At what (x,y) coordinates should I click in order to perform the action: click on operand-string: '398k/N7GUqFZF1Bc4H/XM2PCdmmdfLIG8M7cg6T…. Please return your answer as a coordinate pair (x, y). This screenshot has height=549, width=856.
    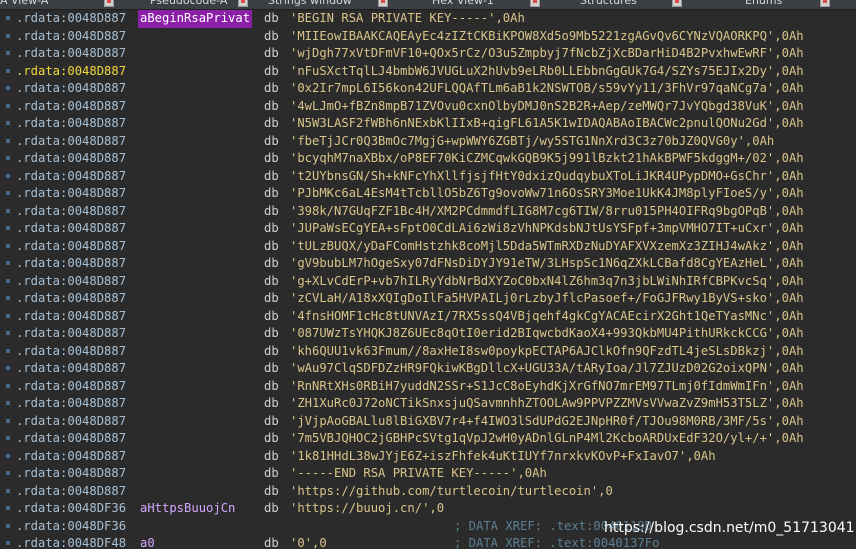
    Looking at the image, I should click on (547, 212).